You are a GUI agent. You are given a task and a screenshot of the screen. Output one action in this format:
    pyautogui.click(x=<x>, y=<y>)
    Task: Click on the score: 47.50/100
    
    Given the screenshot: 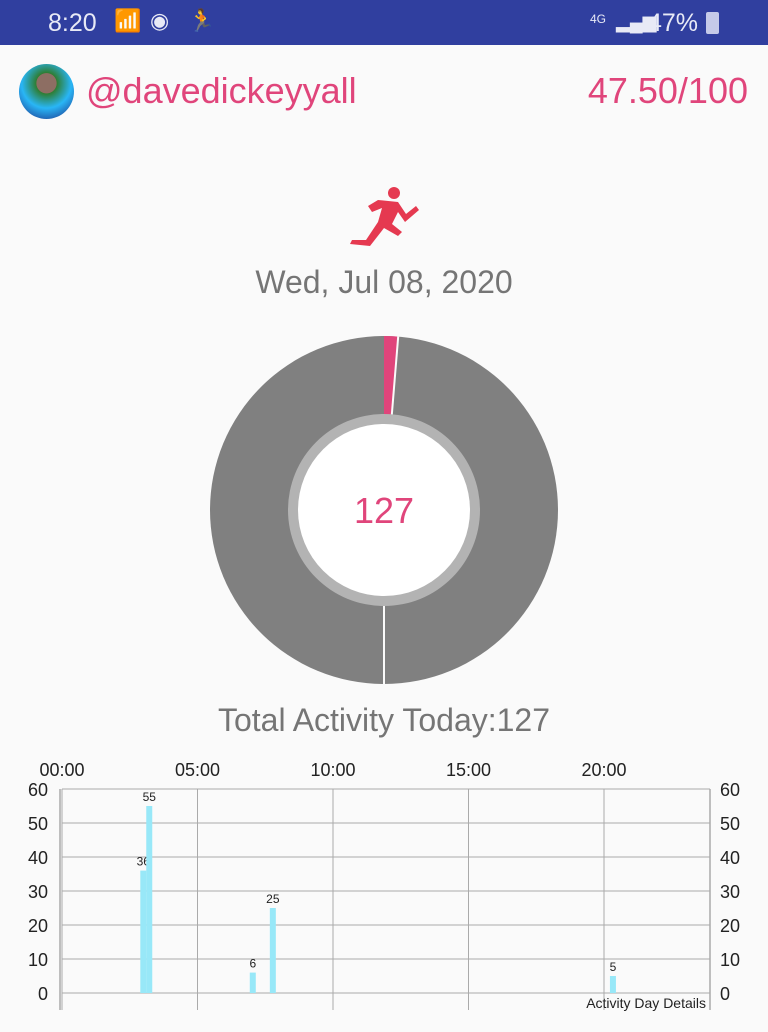 What is the action you would take?
    pyautogui.click(x=667, y=90)
    